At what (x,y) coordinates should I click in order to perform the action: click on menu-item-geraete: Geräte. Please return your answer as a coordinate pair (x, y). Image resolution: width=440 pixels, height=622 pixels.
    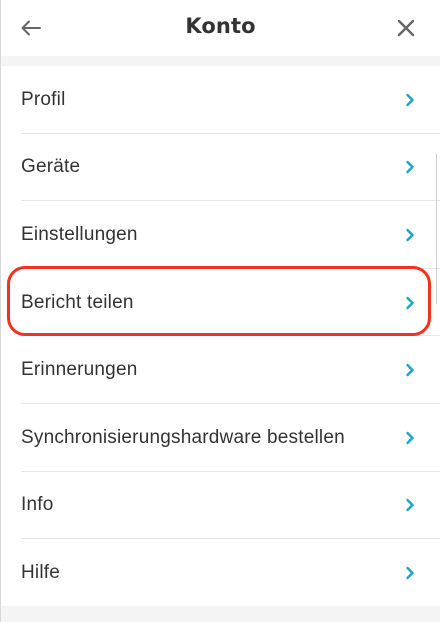
    Looking at the image, I should click on (220, 168).